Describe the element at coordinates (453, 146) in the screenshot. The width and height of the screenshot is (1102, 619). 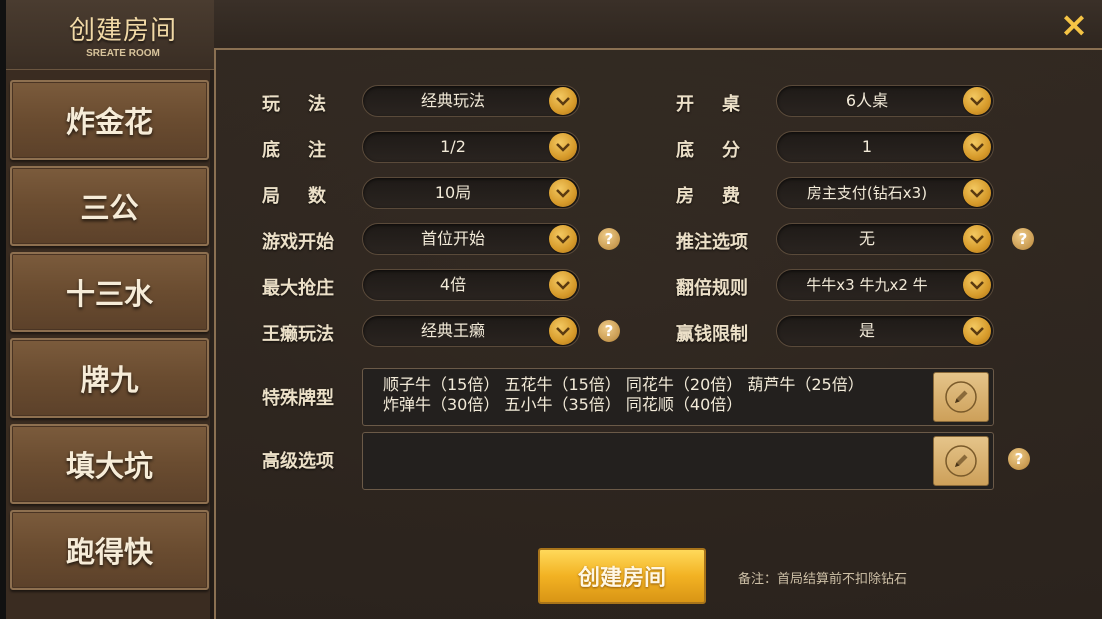
I see `base-bet-value: 1/2` at that location.